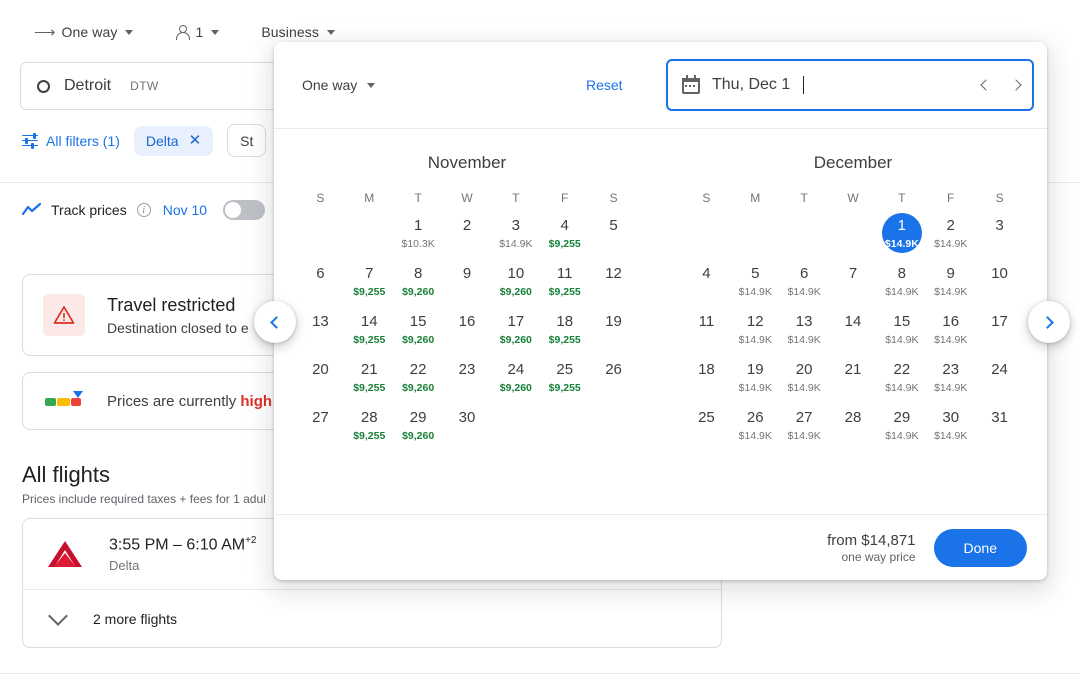  What do you see at coordinates (604, 85) in the screenshot?
I see `reset-button: Reset` at bounding box center [604, 85].